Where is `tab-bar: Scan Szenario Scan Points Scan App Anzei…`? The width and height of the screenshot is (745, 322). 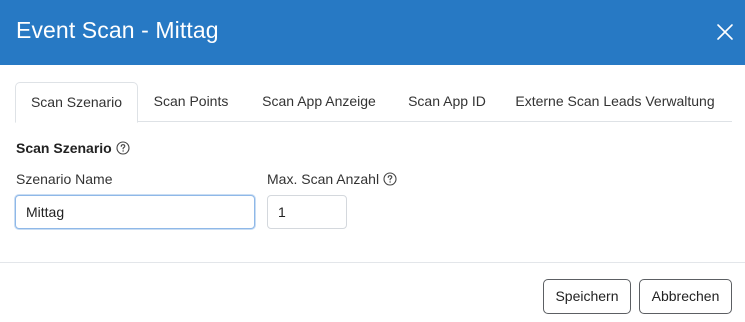 tab-bar: Scan Szenario Scan Points Scan App Anzei… is located at coordinates (373, 102).